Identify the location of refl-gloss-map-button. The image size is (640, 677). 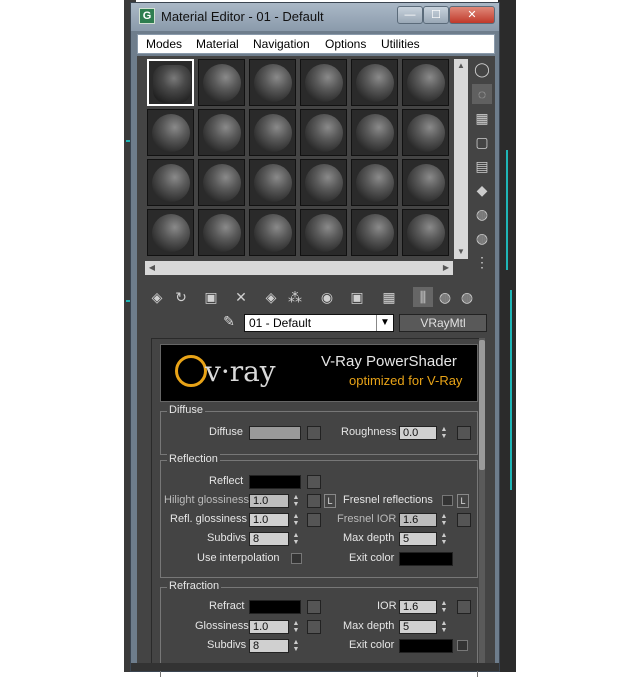
(314, 520).